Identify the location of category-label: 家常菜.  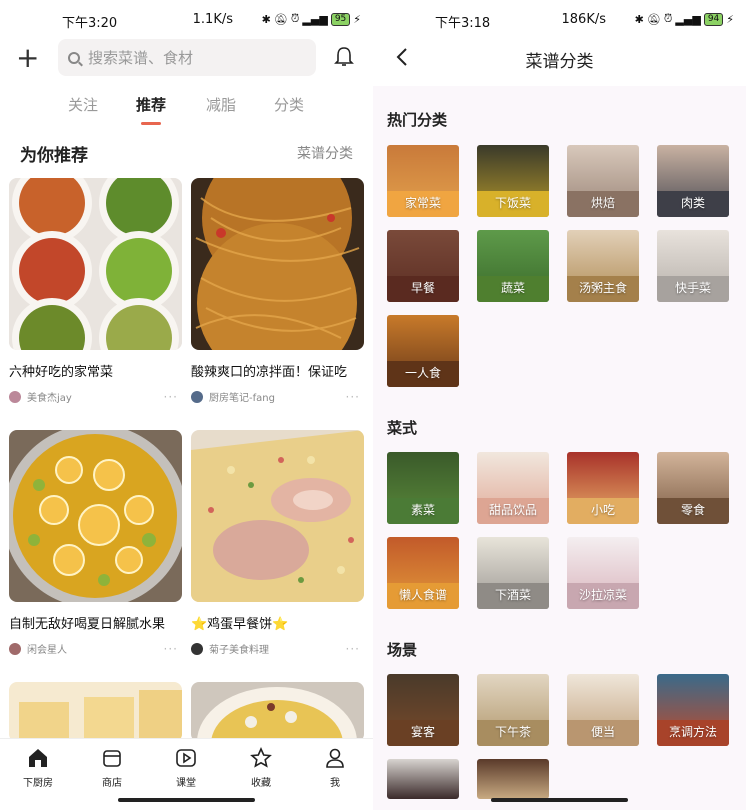
(422, 203).